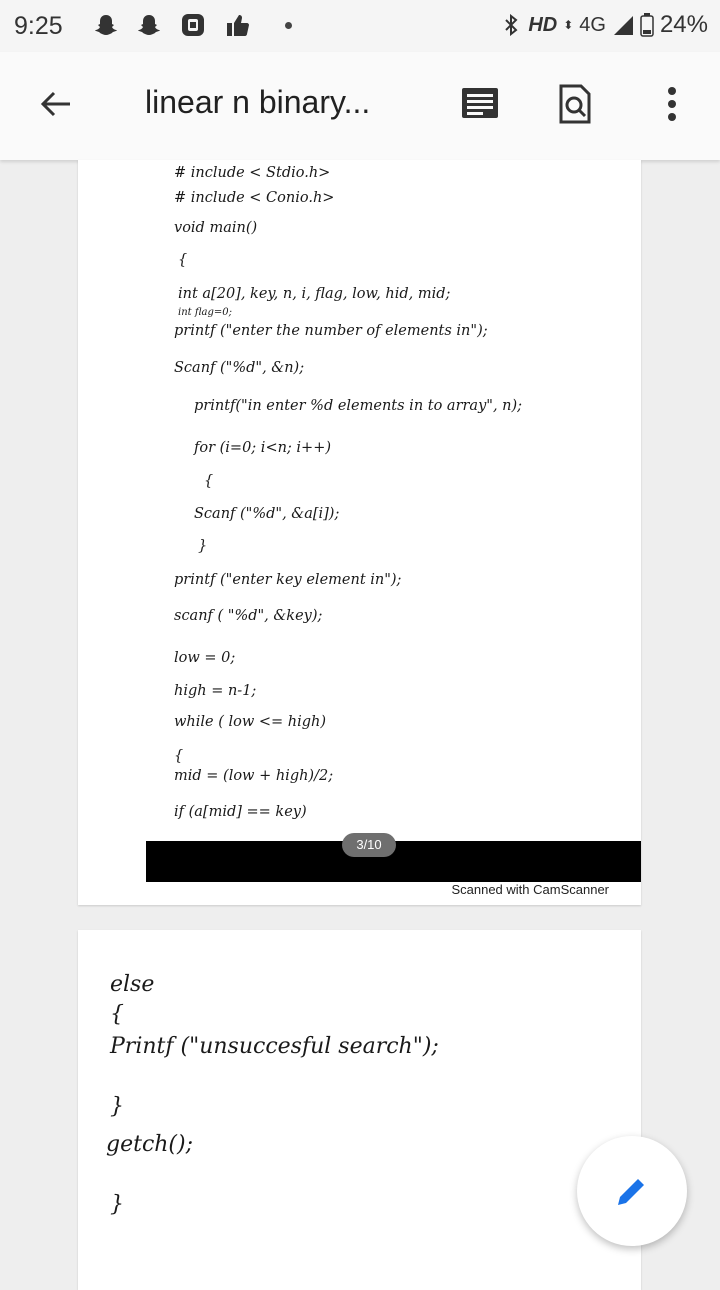 Image resolution: width=720 pixels, height=1290 pixels. What do you see at coordinates (543, 24) in the screenshot?
I see `hd-indicator: HD` at bounding box center [543, 24].